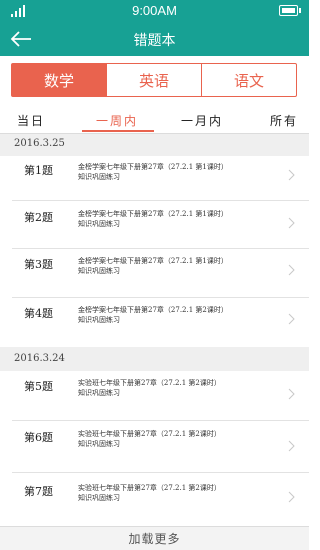 Image resolution: width=320 pixels, height=550 pixels. I want to click on question-row: 第6题 实验班七年级下册第27章（27.2.1 第2课时） 知识巩固练习, so click(154, 446).